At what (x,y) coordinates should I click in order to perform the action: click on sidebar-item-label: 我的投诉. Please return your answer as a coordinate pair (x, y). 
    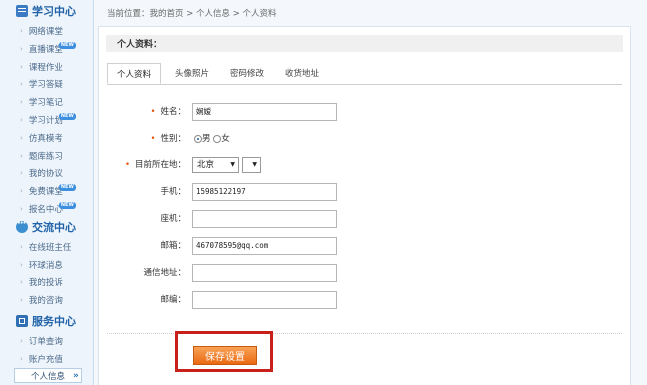
    Looking at the image, I should click on (45, 283).